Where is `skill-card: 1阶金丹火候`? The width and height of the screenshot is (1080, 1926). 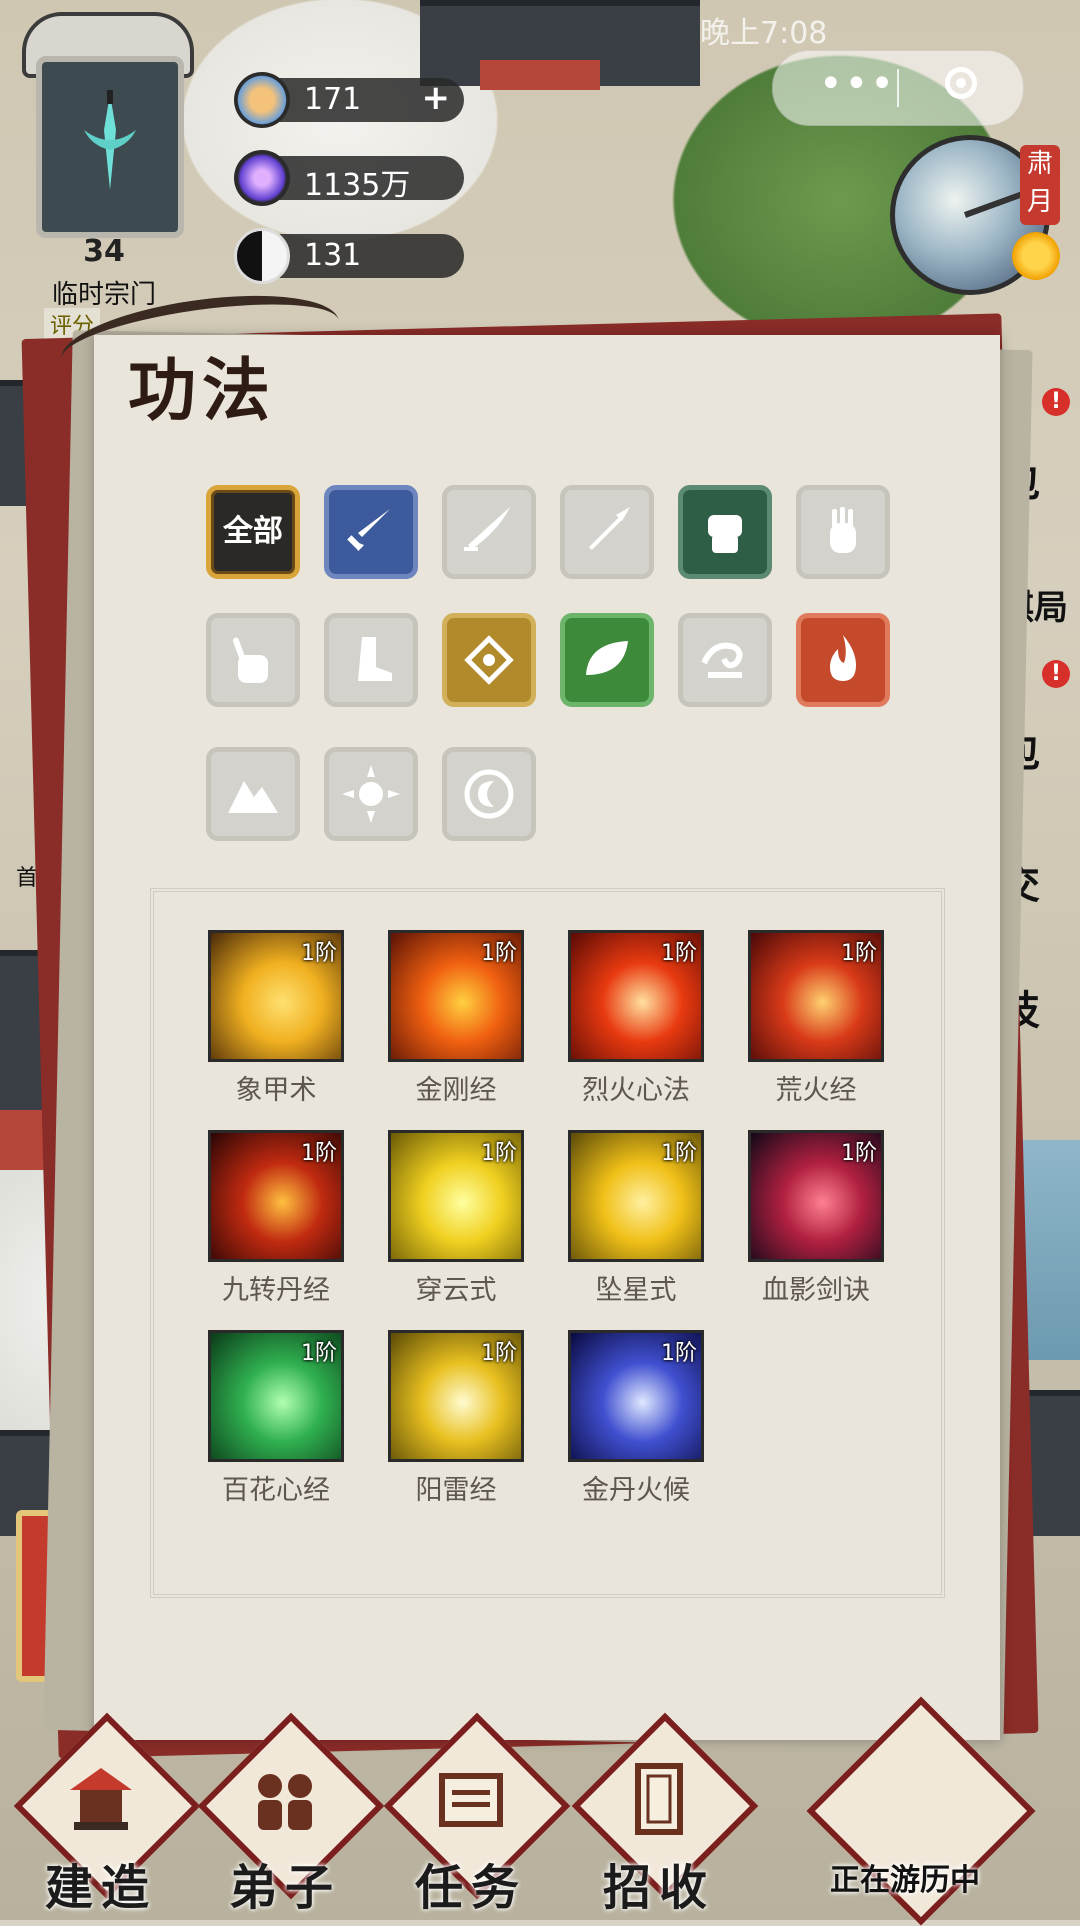 skill-card: 1阶金丹火候 is located at coordinates (636, 1418).